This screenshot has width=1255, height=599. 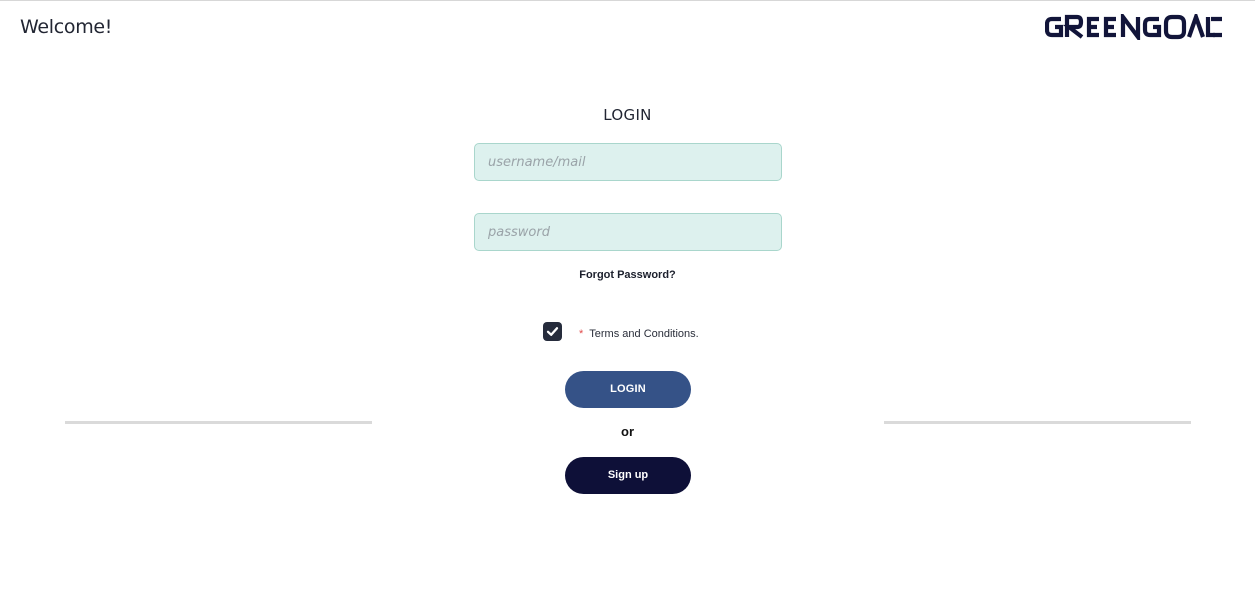 I want to click on username-input, so click(x=628, y=162).